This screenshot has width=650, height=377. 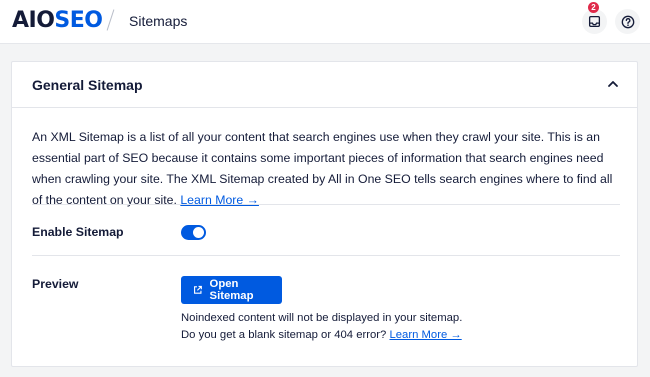 What do you see at coordinates (425, 335) in the screenshot?
I see `blank-sitemap-learn-more-link: Learn More →` at bounding box center [425, 335].